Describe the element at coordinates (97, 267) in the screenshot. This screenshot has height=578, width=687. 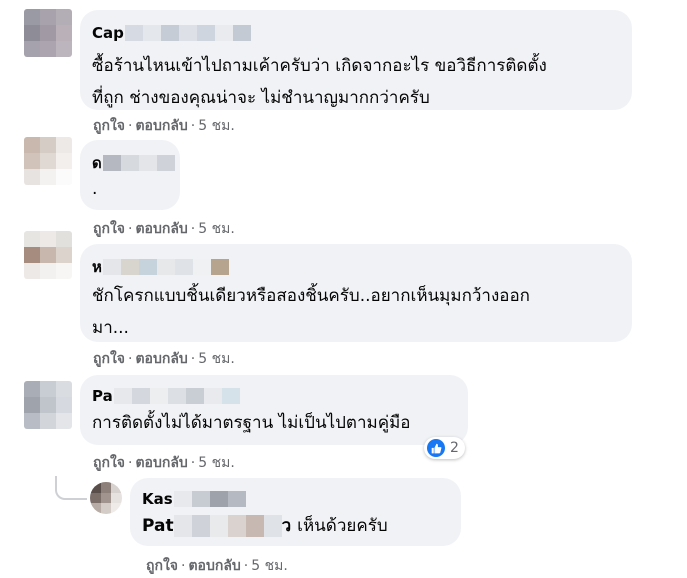
I see `commenter-name-text: ห` at that location.